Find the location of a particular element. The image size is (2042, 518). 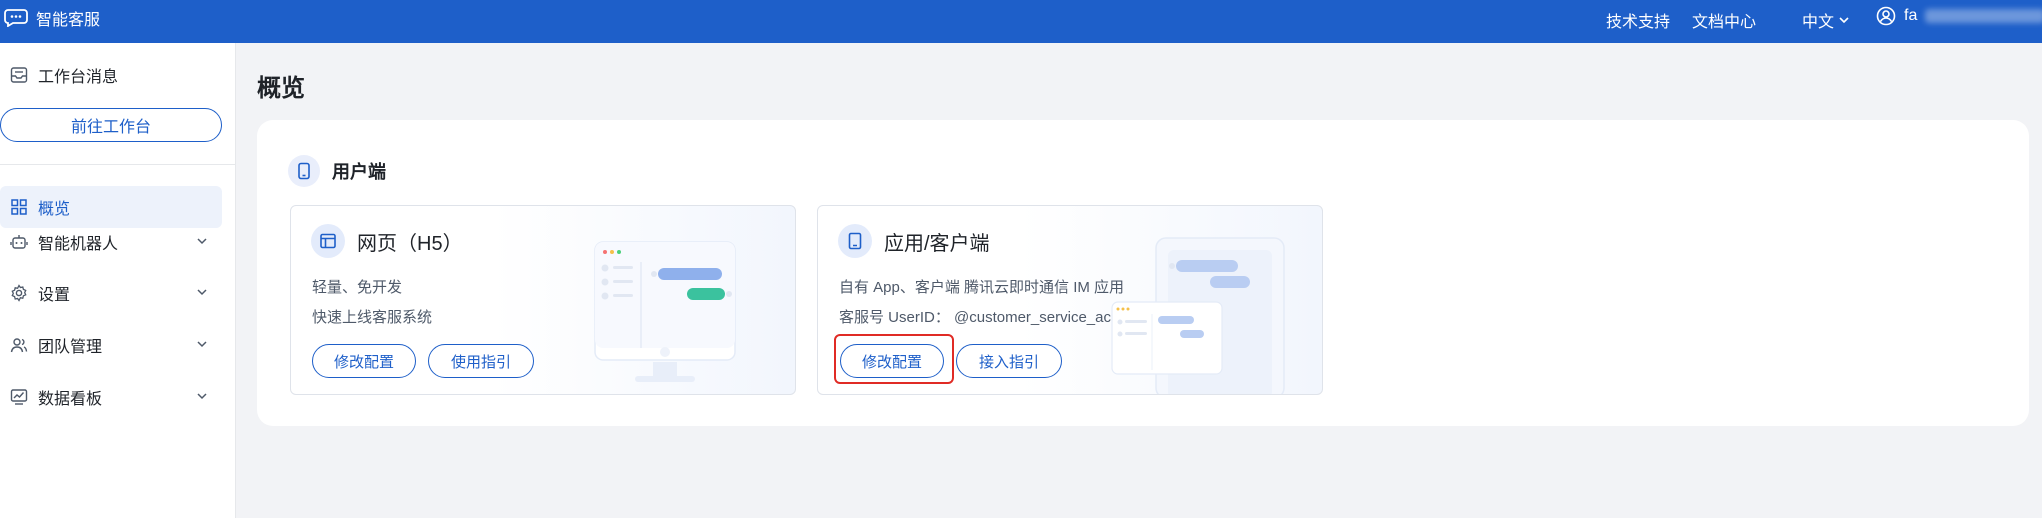

web-usage-guide-button: 使用指引 is located at coordinates (481, 361).